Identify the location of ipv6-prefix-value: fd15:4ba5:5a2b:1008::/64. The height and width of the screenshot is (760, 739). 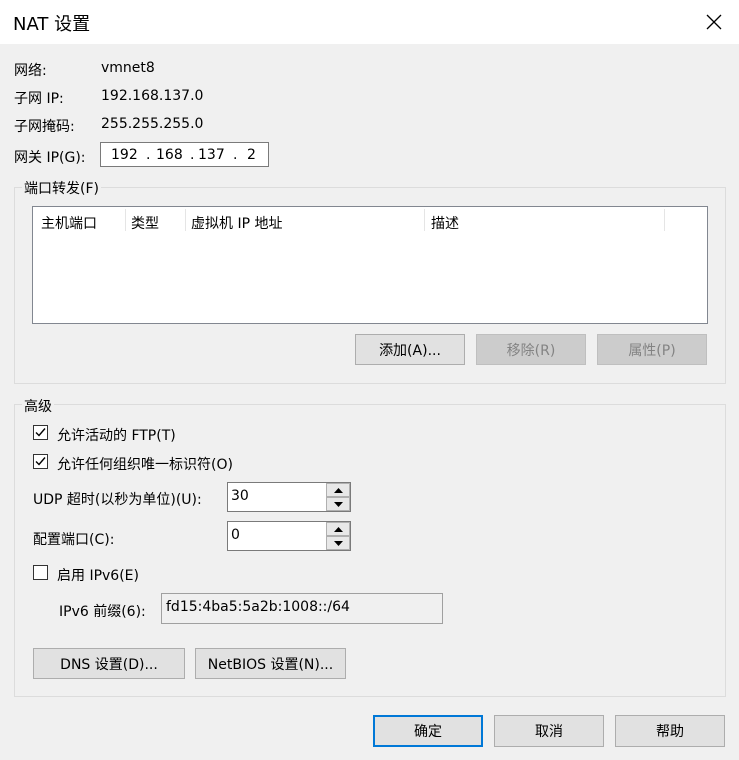
(258, 607).